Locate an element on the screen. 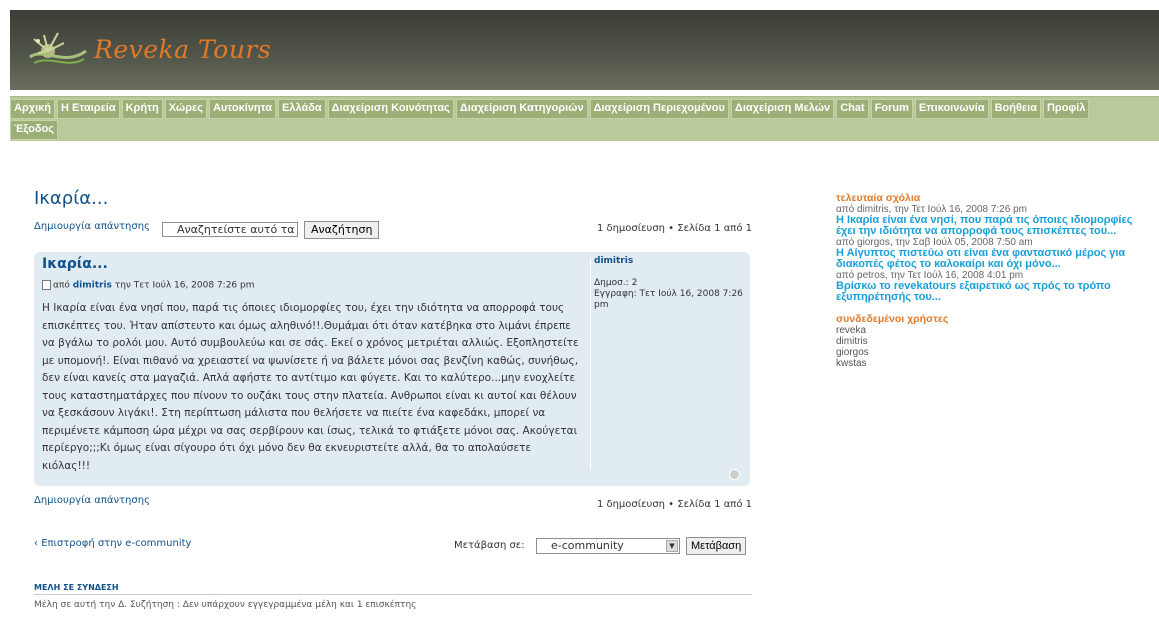 The height and width of the screenshot is (618, 1159). nav-item: Ελλάδα is located at coordinates (302, 109).